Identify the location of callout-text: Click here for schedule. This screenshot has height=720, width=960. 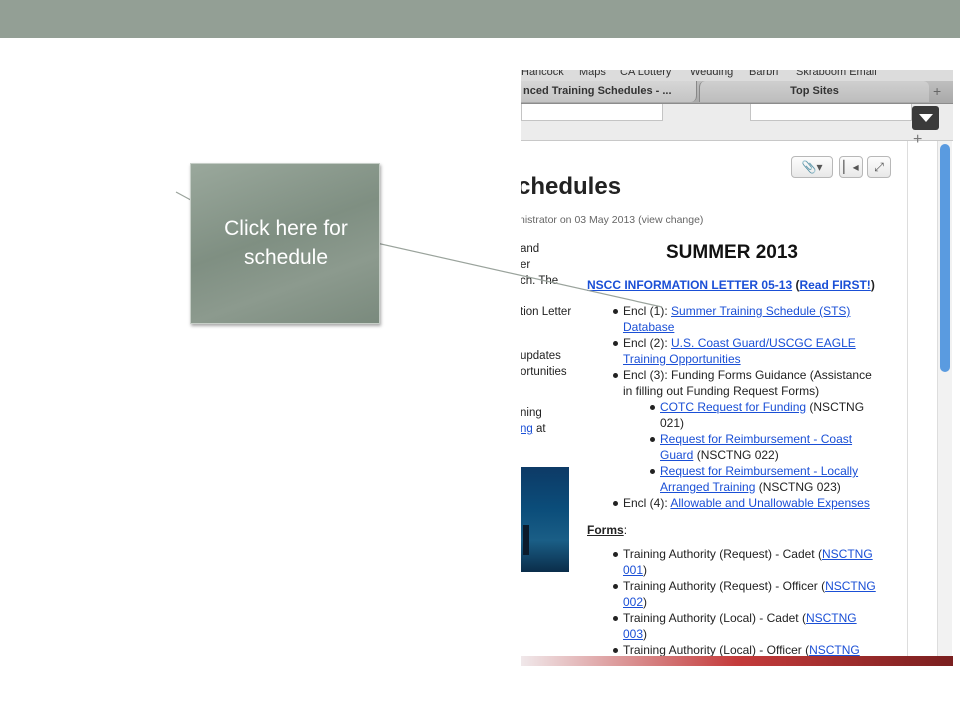
(286, 243).